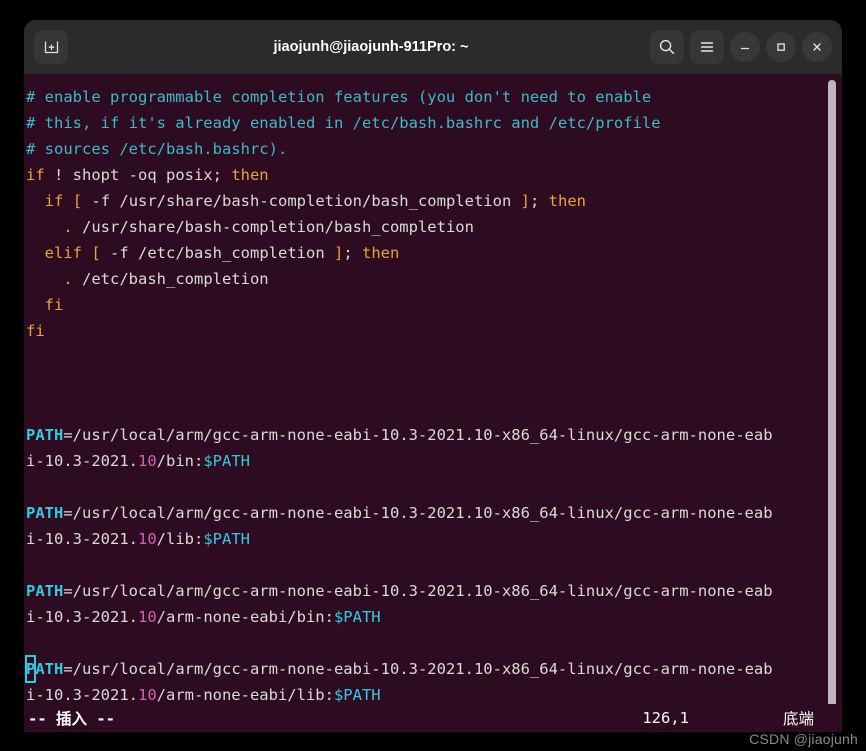  What do you see at coordinates (434, 175) in the screenshot?
I see `terminal-line: if ! shopt -oq posix; then` at bounding box center [434, 175].